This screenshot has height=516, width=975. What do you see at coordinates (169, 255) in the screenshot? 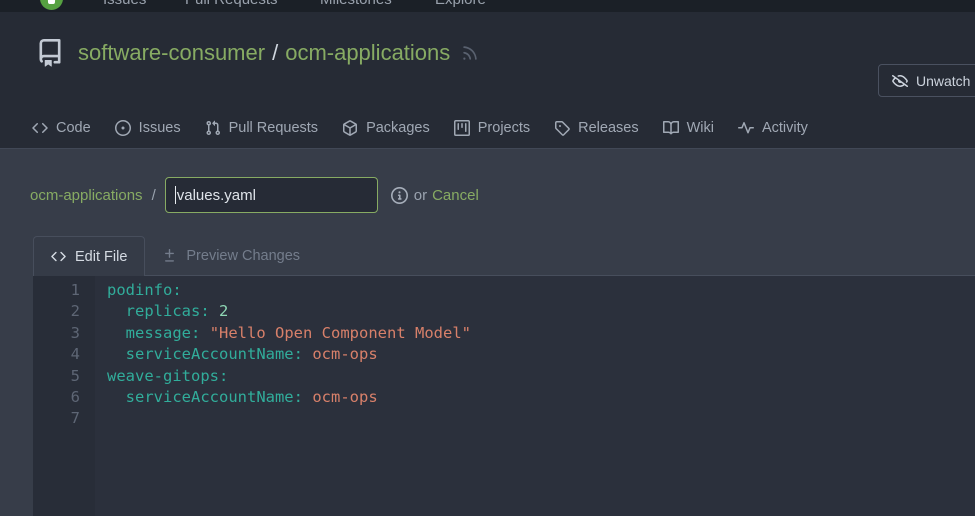
I see `diff-icon` at bounding box center [169, 255].